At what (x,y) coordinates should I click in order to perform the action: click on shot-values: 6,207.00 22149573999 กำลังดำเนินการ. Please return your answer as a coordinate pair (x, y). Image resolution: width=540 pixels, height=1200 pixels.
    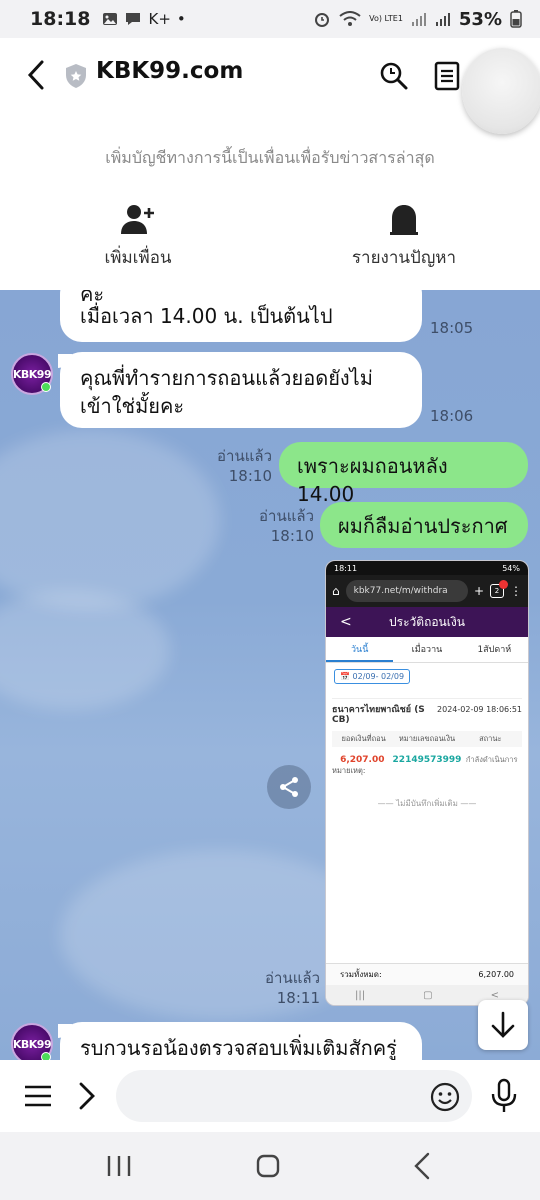
    Looking at the image, I should click on (427, 760).